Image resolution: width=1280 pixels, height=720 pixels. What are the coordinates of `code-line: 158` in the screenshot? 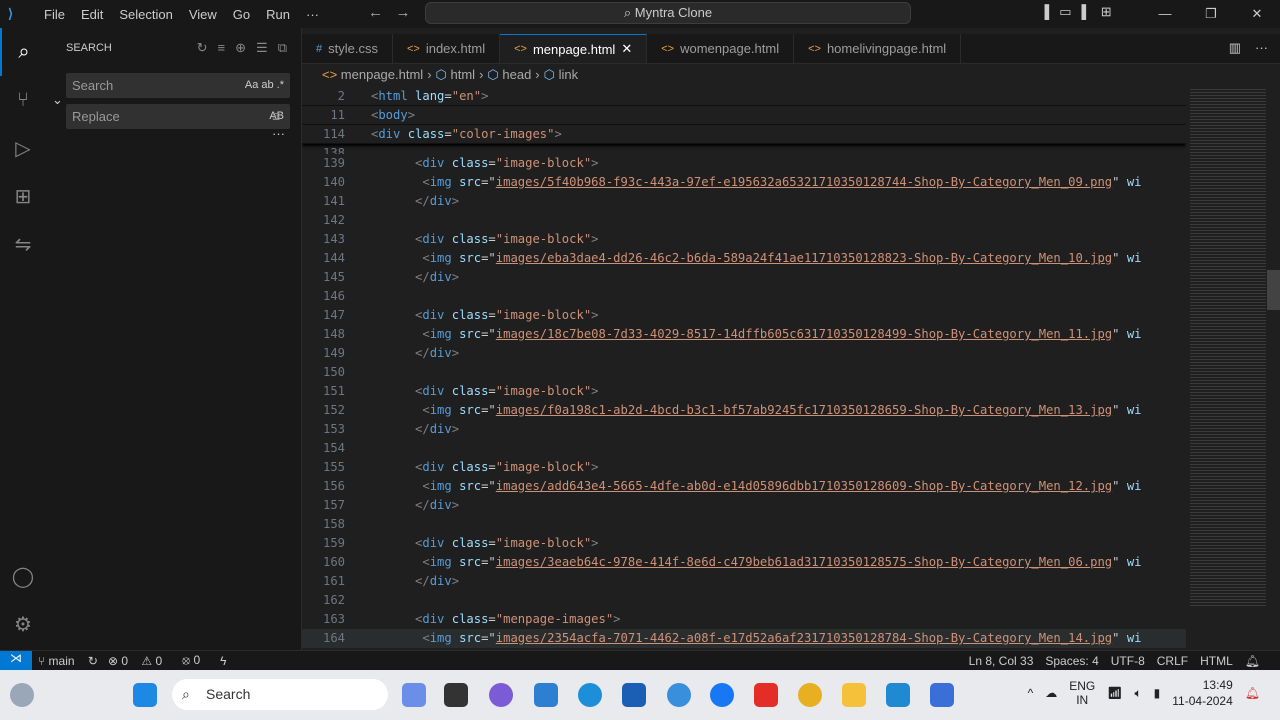 It's located at (744, 524).